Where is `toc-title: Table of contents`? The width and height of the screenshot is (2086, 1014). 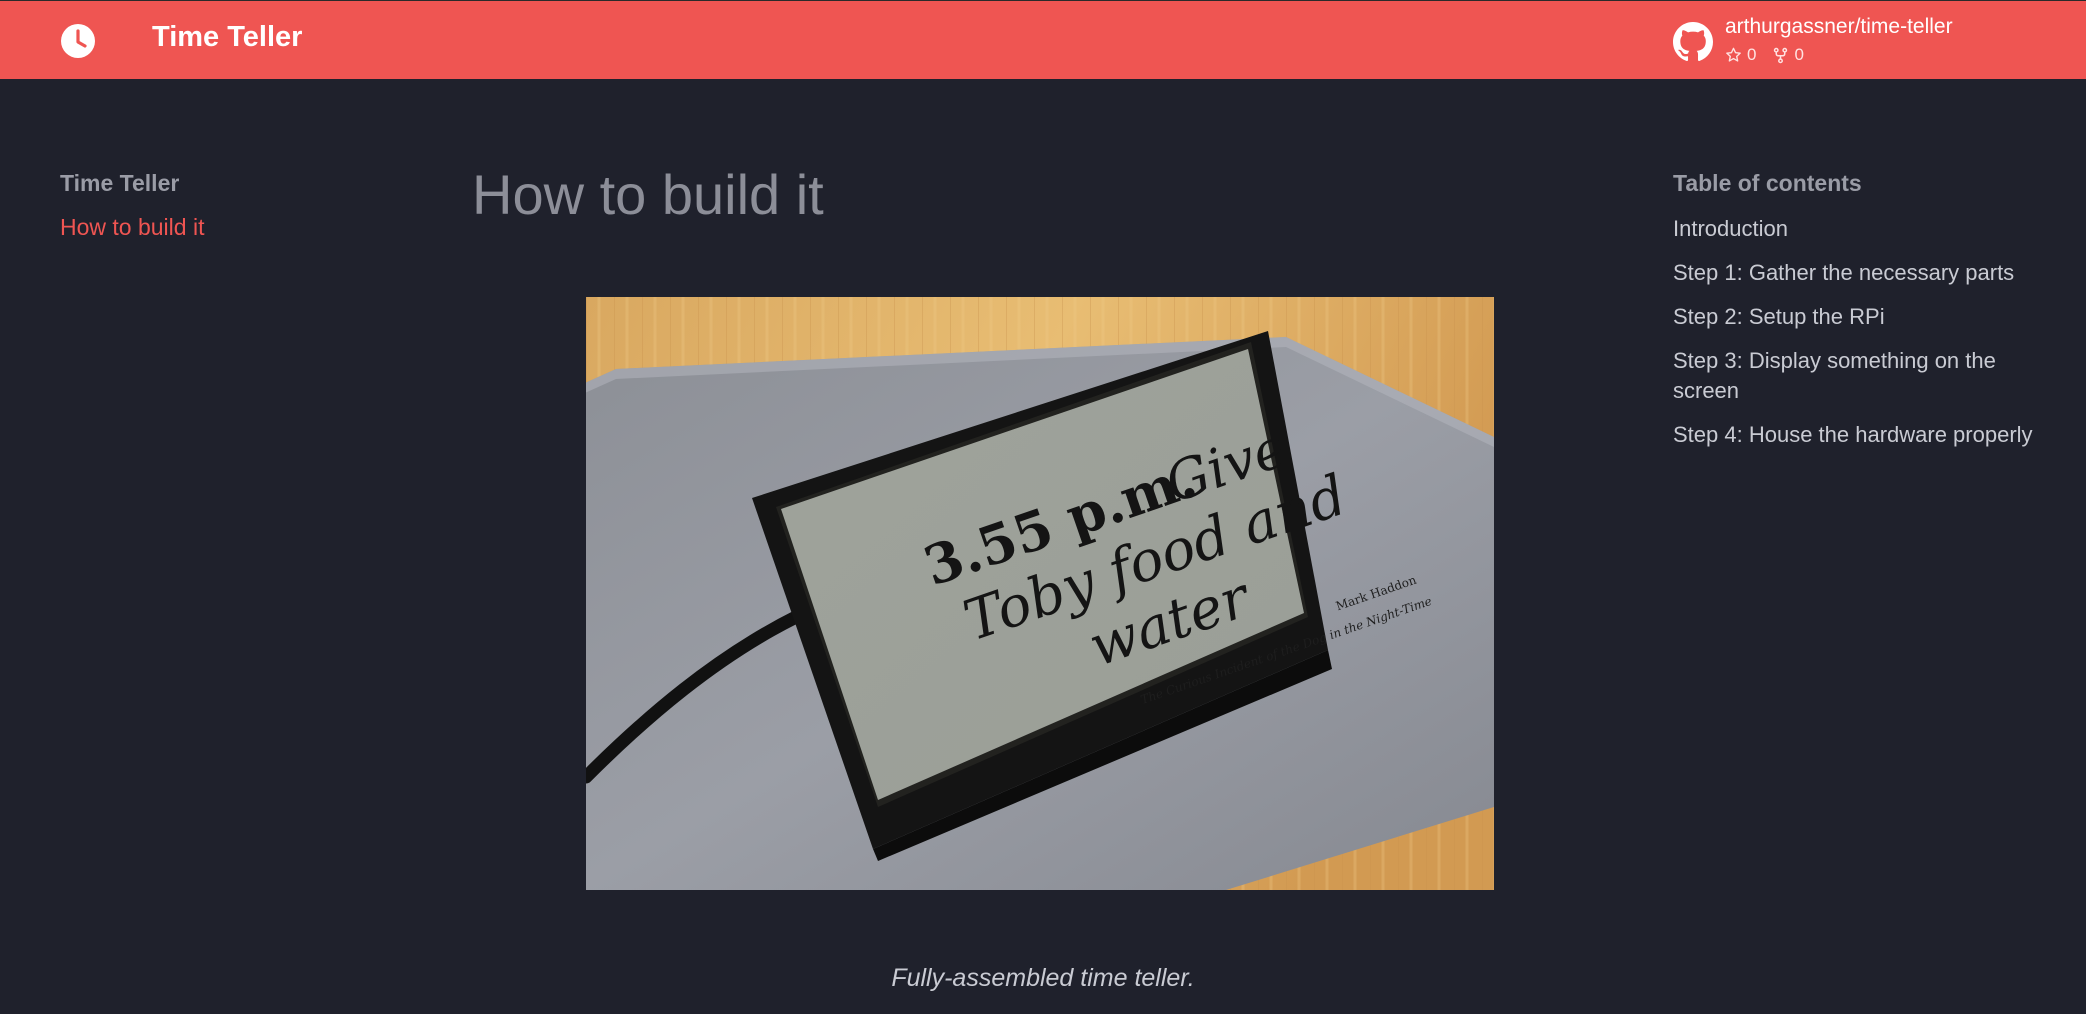 toc-title: Table of contents is located at coordinates (1767, 183).